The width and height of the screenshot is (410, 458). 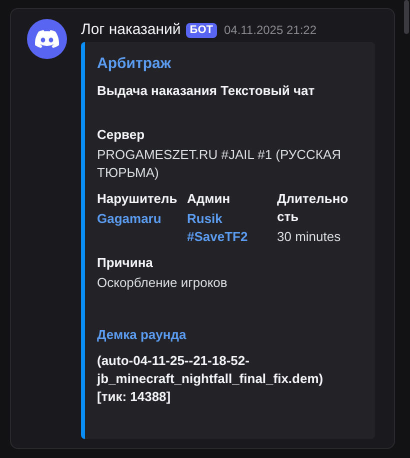 I want to click on user-mention: Rusik #SaveTF2, so click(x=232, y=228).